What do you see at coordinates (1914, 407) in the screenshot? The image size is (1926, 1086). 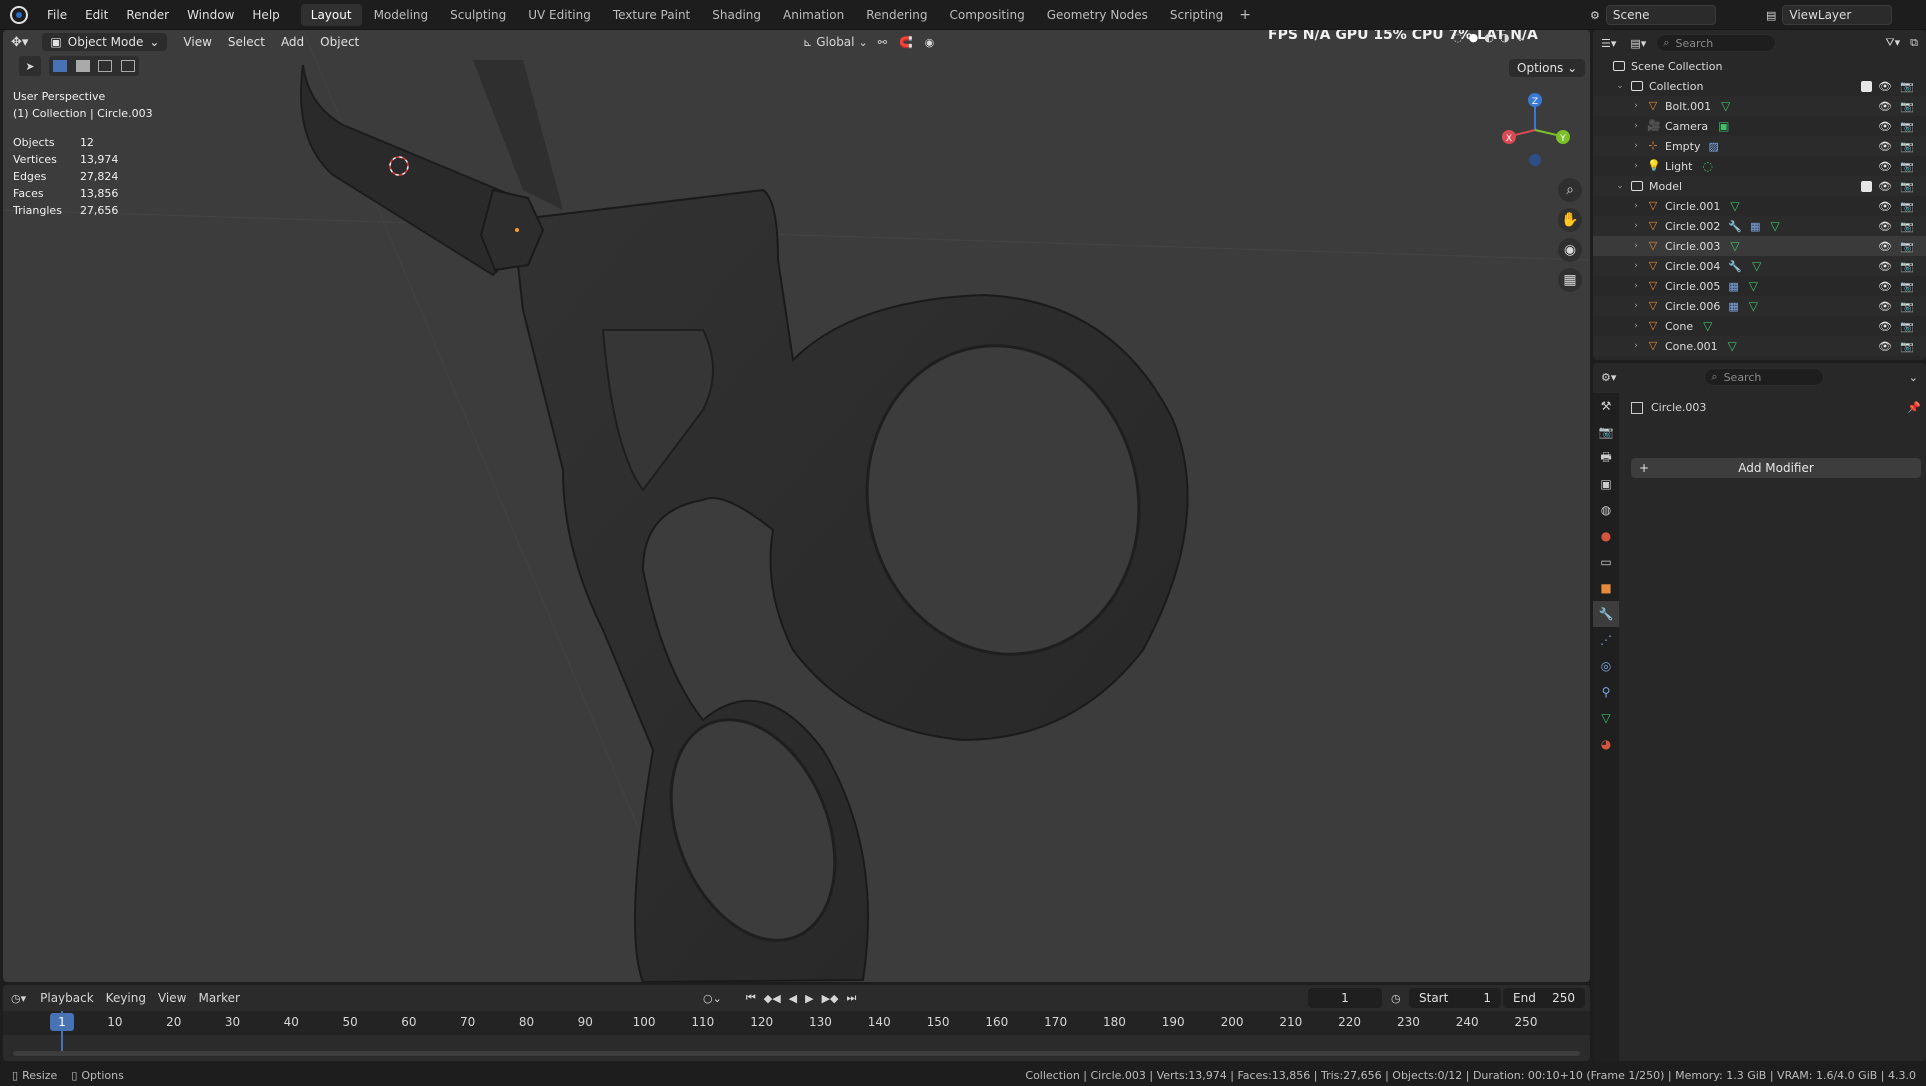 I see `pin-icon: 📌` at bounding box center [1914, 407].